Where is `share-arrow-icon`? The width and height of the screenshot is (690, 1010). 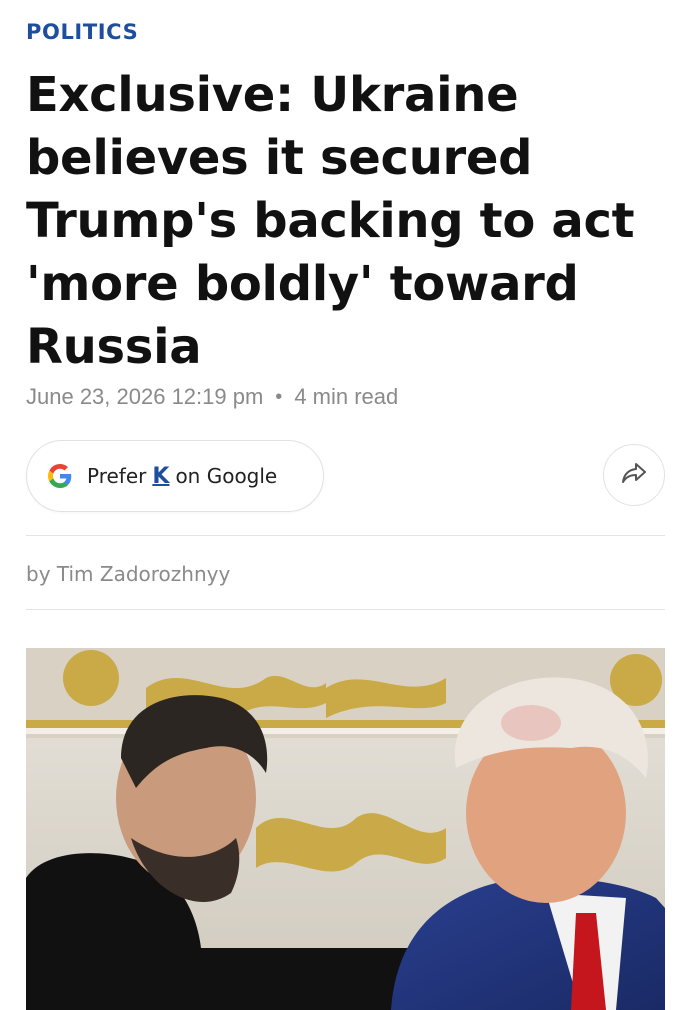
share-arrow-icon is located at coordinates (634, 475).